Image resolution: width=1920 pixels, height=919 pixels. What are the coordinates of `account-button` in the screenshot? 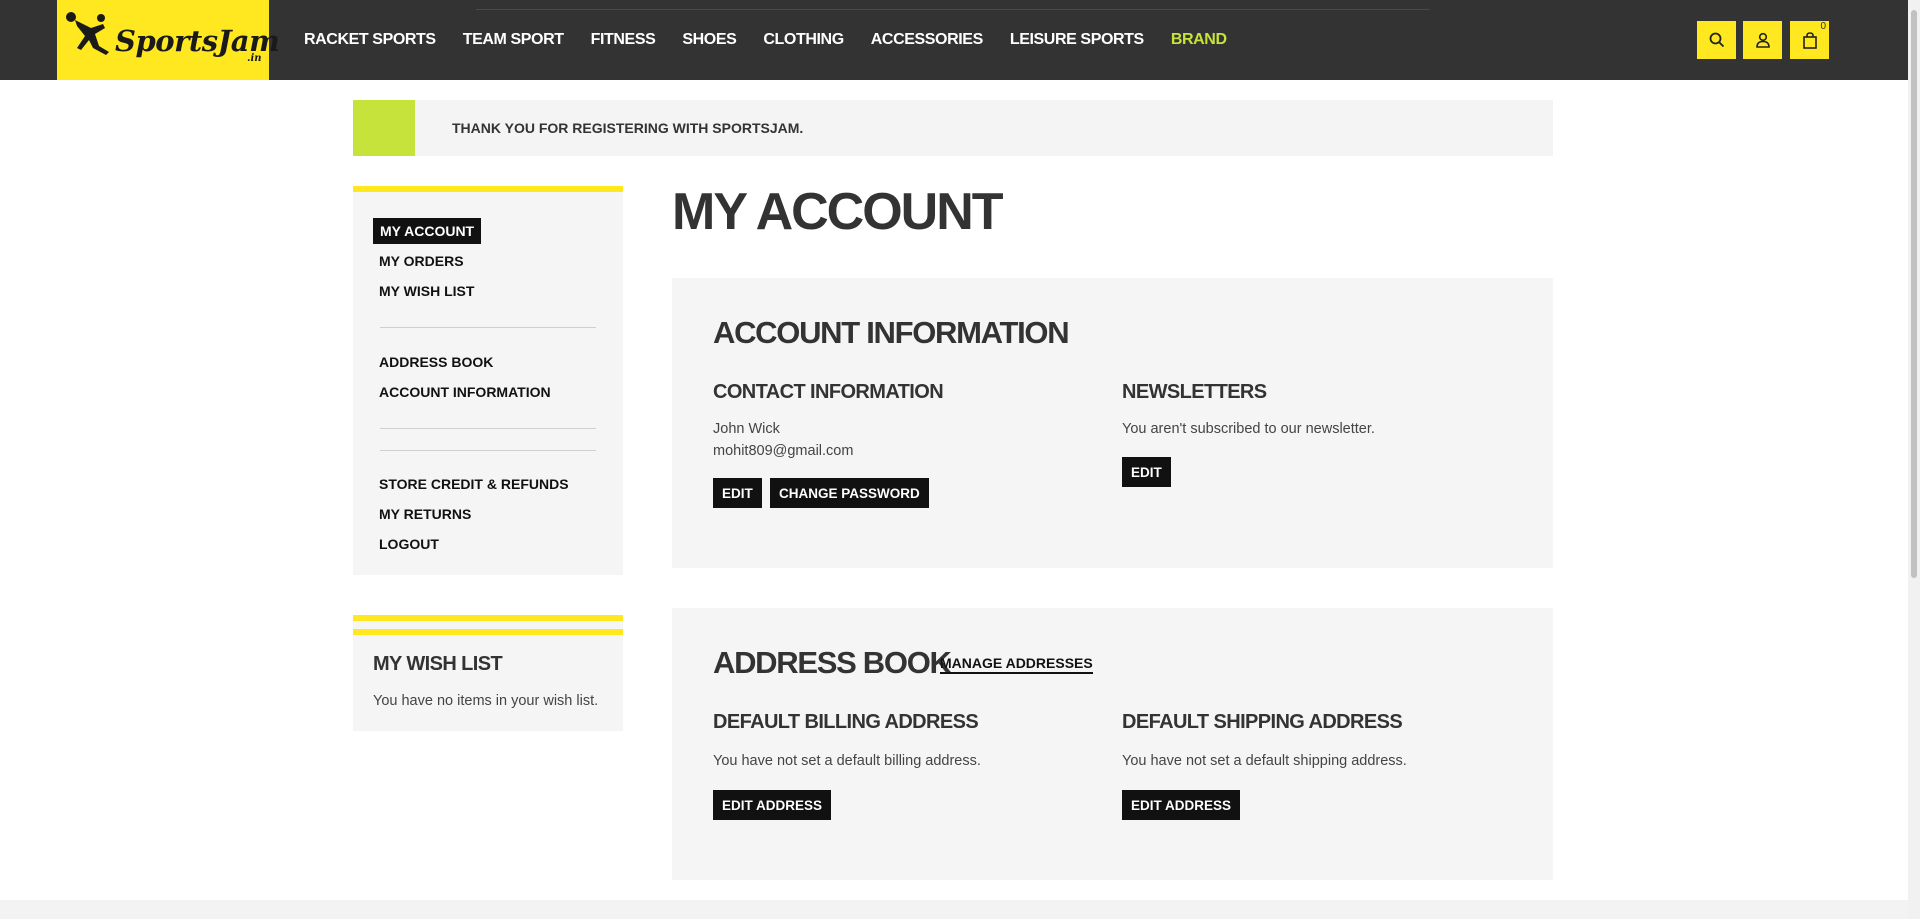 It's located at (1762, 40).